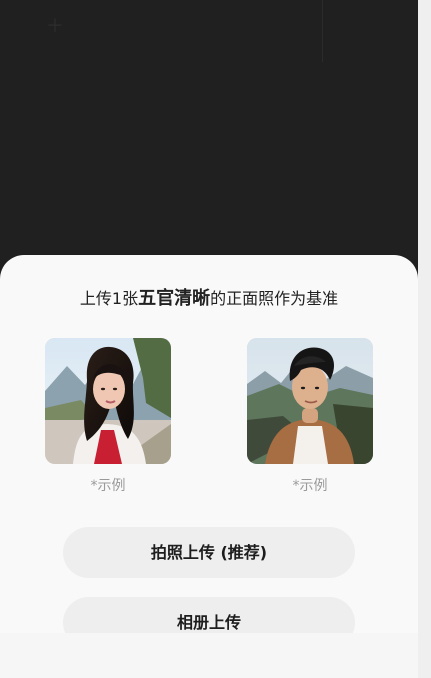 This screenshot has width=431, height=678. I want to click on male-example-portrait, so click(310, 401).